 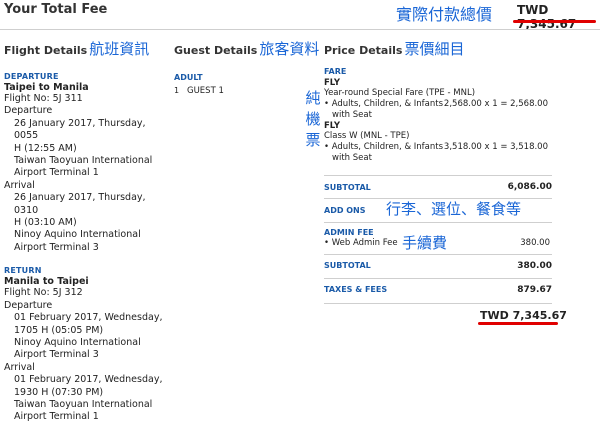 I want to click on departure-dep-time: 26 January 2017, Thursday, 0055, so click(x=80, y=129).